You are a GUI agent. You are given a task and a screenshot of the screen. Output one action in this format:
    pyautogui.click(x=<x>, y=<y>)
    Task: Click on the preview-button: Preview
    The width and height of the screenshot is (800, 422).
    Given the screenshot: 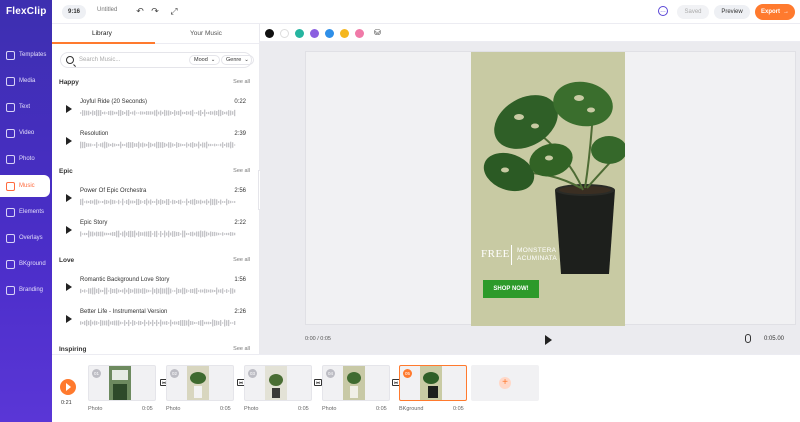 What is the action you would take?
    pyautogui.click(x=732, y=12)
    